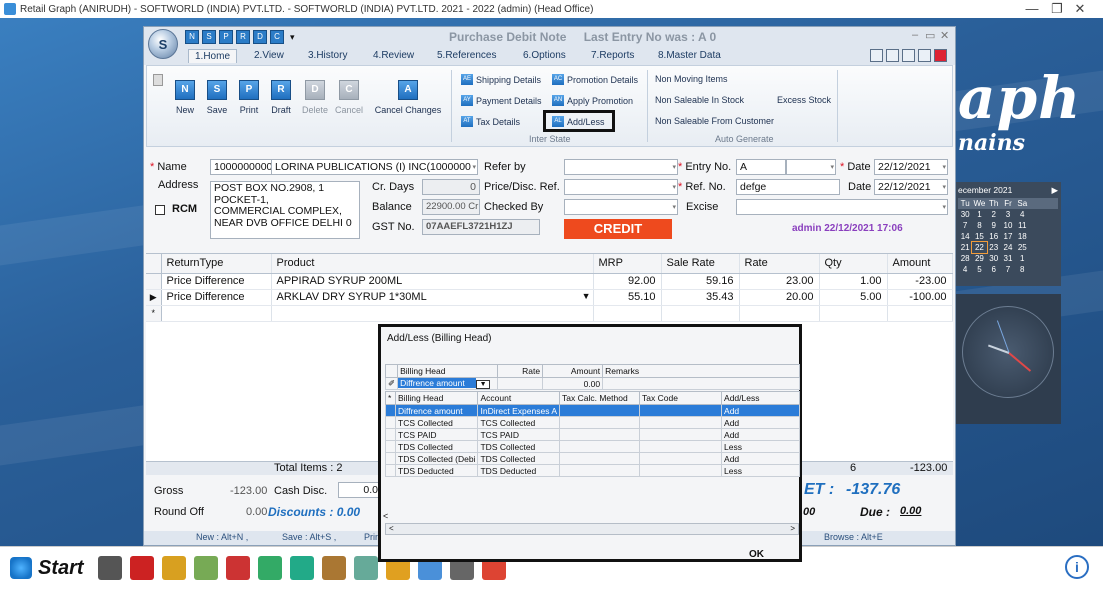  I want to click on cell-mrp: 92.00, so click(627, 281).